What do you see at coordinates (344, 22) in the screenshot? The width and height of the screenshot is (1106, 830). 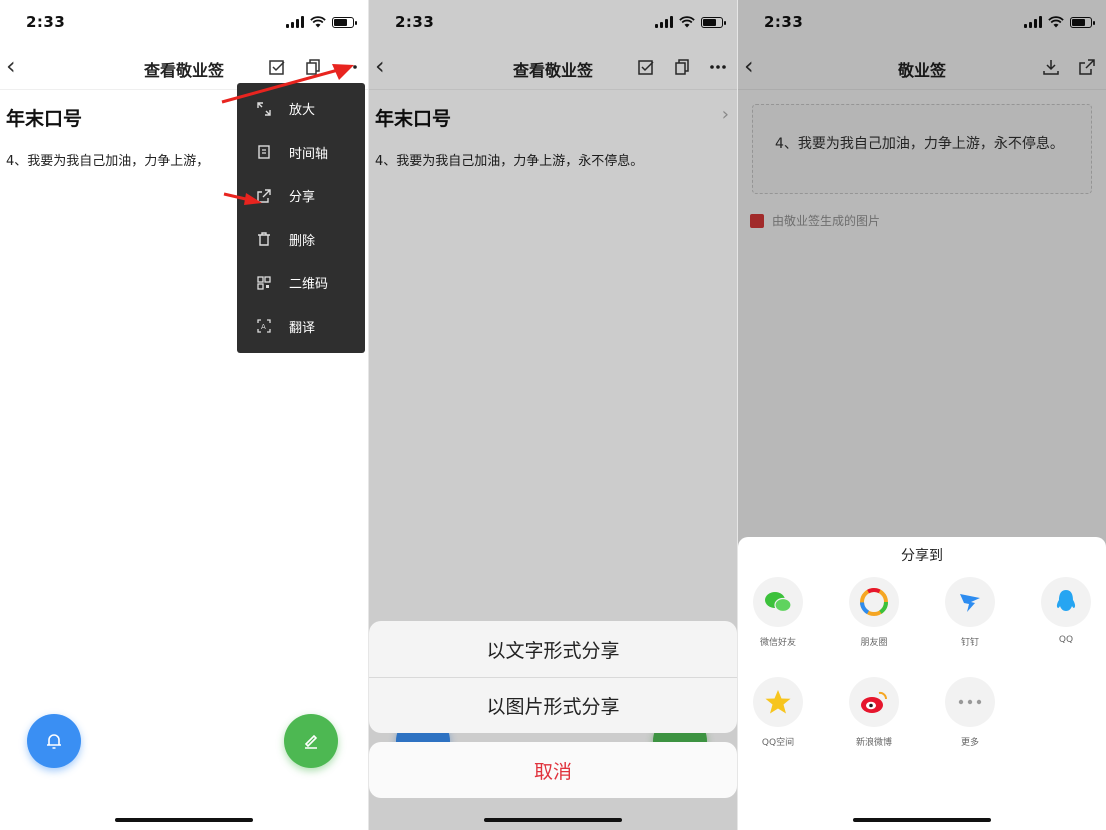 I see `battery-icon` at bounding box center [344, 22].